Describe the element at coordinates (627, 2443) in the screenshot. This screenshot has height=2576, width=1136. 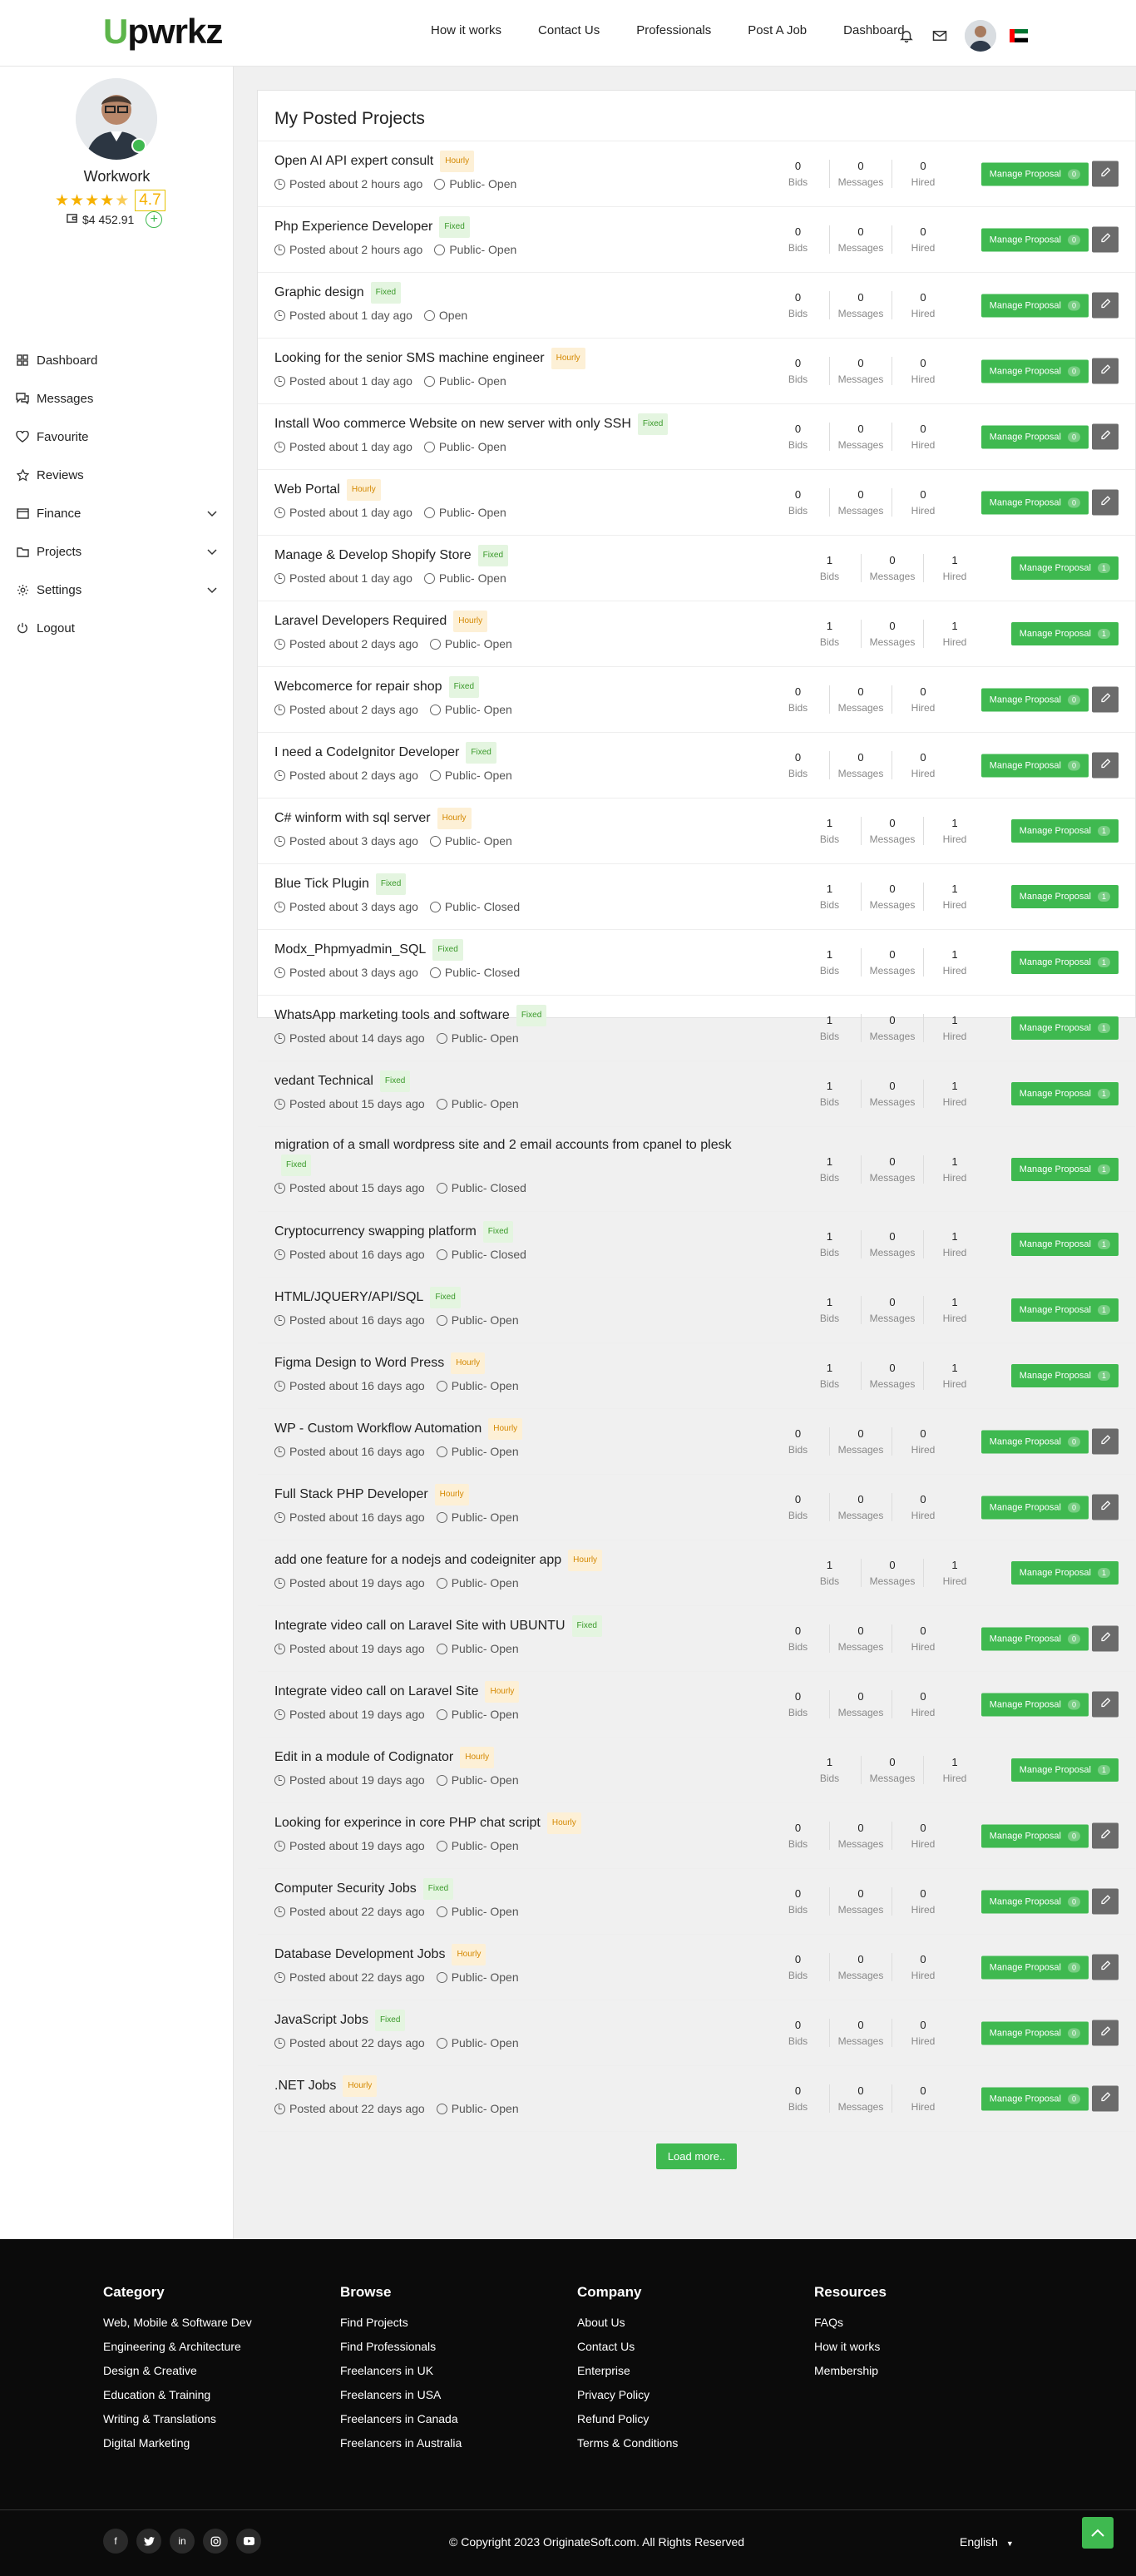
I see `footer-link: Terms & Conditions` at that location.